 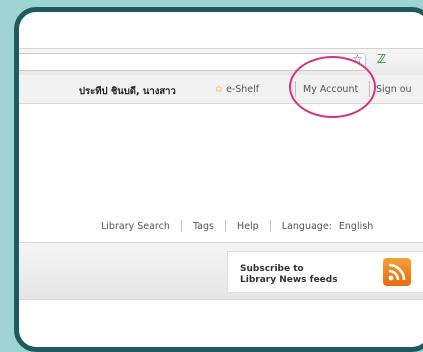 I want to click on rss-line-2: Library News feeds, so click(x=289, y=280).